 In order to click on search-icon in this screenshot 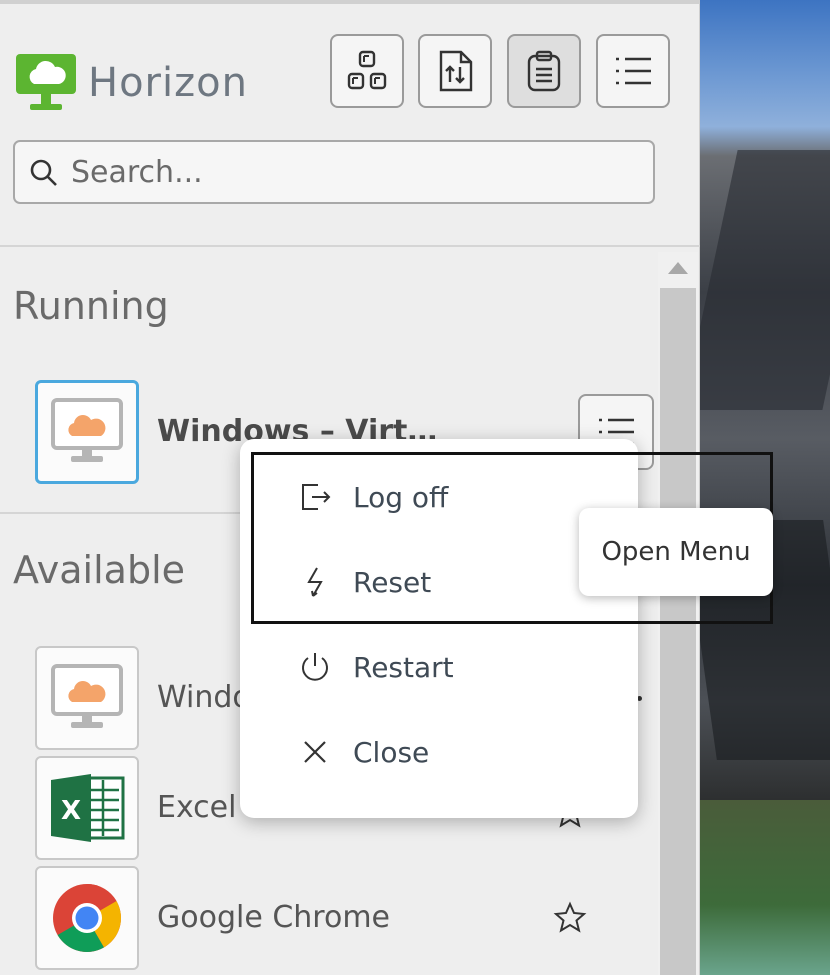, I will do `click(43, 172)`.